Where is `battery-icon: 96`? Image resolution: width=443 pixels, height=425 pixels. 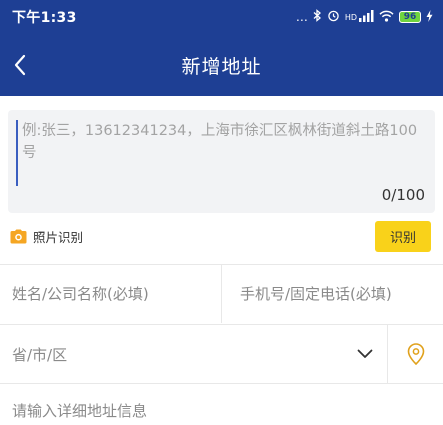
battery-icon: 96 is located at coordinates (410, 17).